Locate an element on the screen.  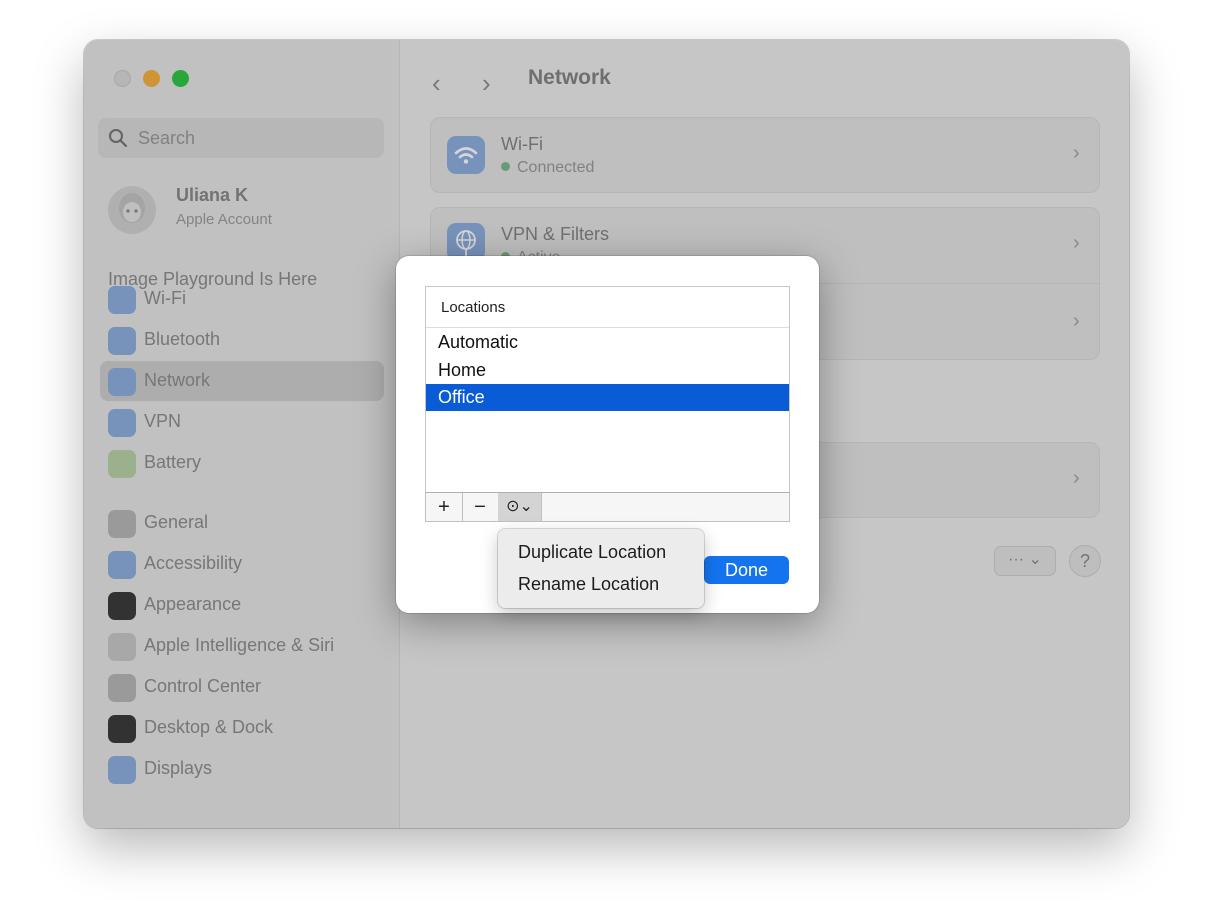
location-row: Automatic is located at coordinates (607, 342).